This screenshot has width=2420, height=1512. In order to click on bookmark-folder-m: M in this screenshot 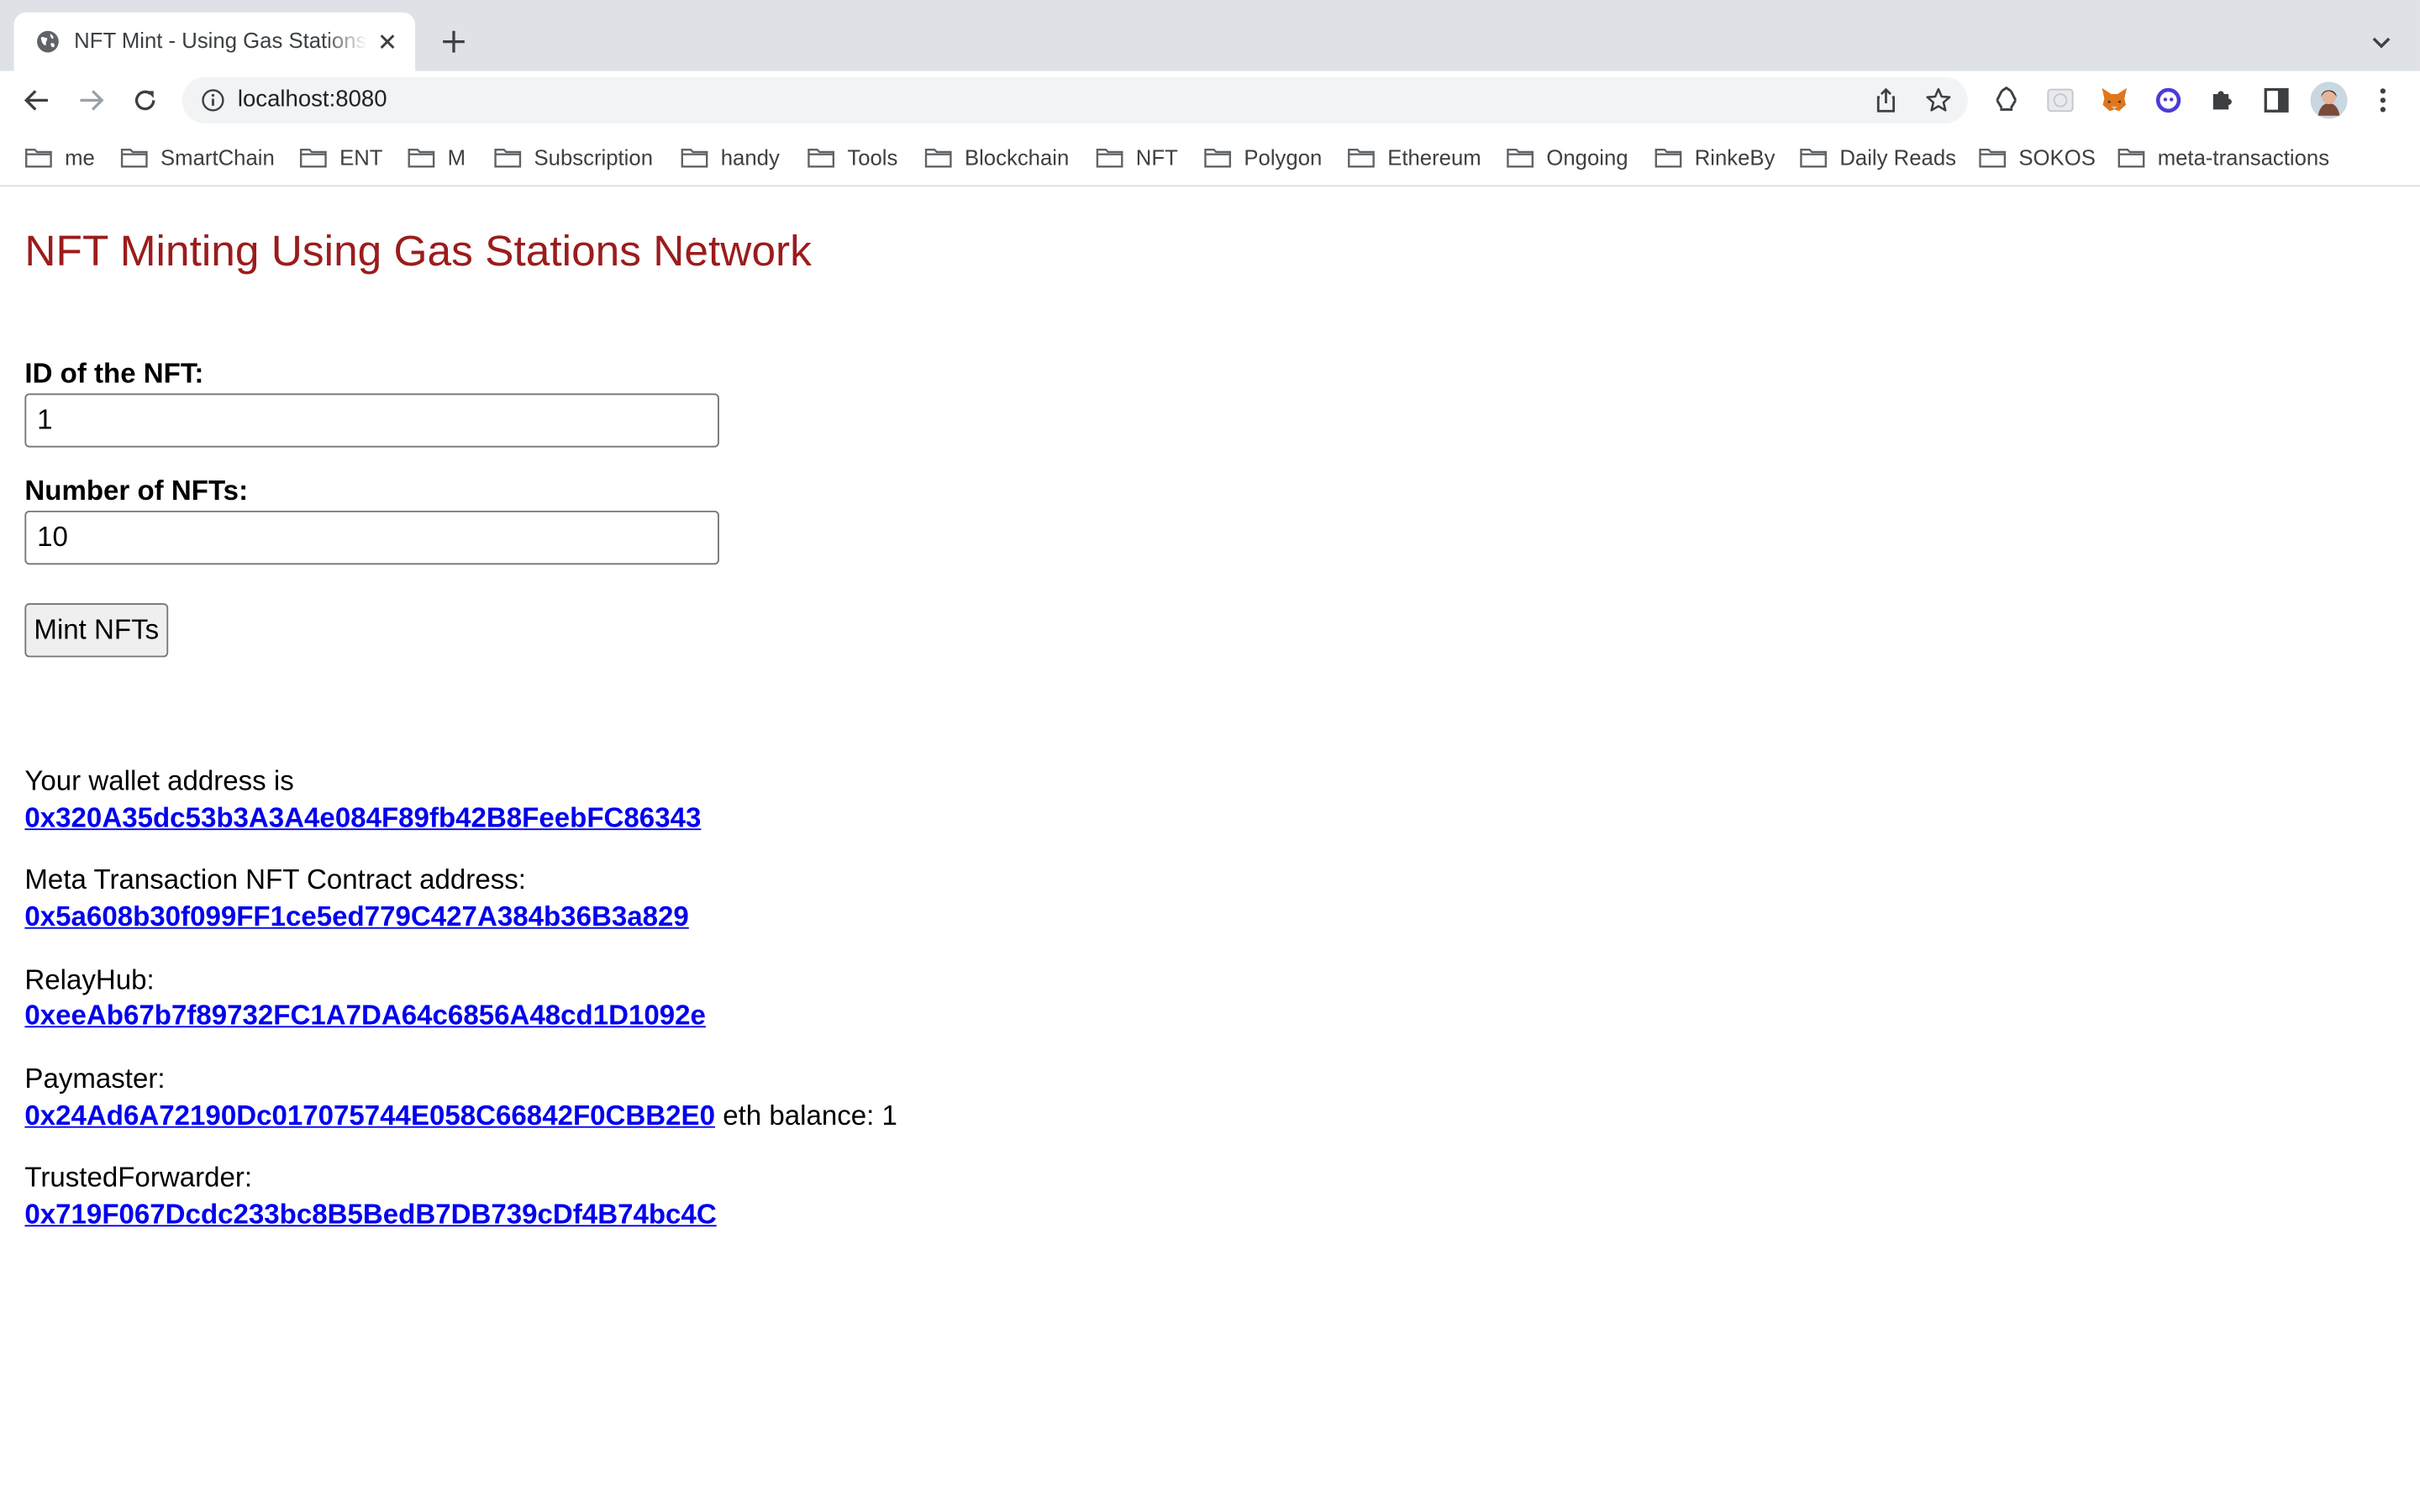, I will do `click(437, 157)`.